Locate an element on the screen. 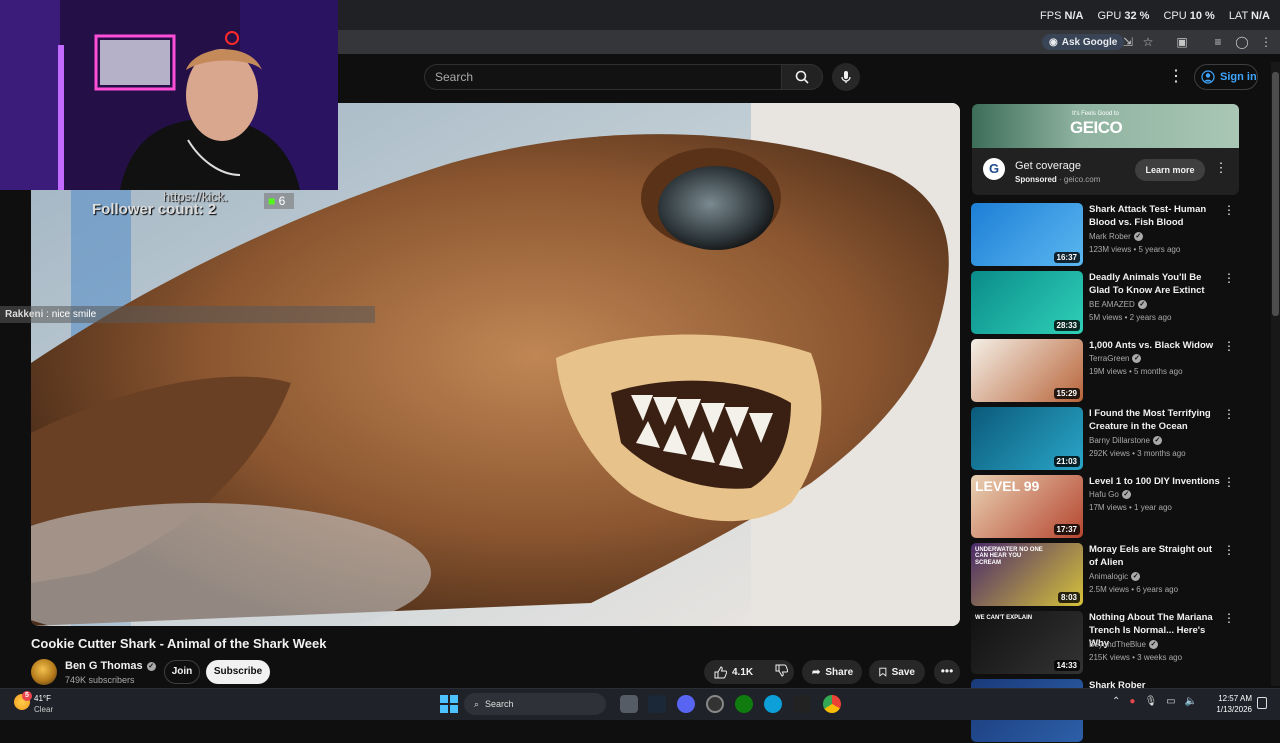  bookmark-star-icon: ☆ is located at coordinates (1148, 42).